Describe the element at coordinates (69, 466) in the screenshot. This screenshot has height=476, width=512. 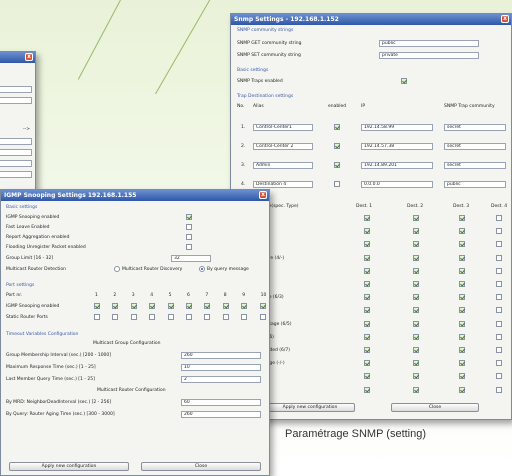
I see `apply-configuration-button: Apply new configuration` at that location.